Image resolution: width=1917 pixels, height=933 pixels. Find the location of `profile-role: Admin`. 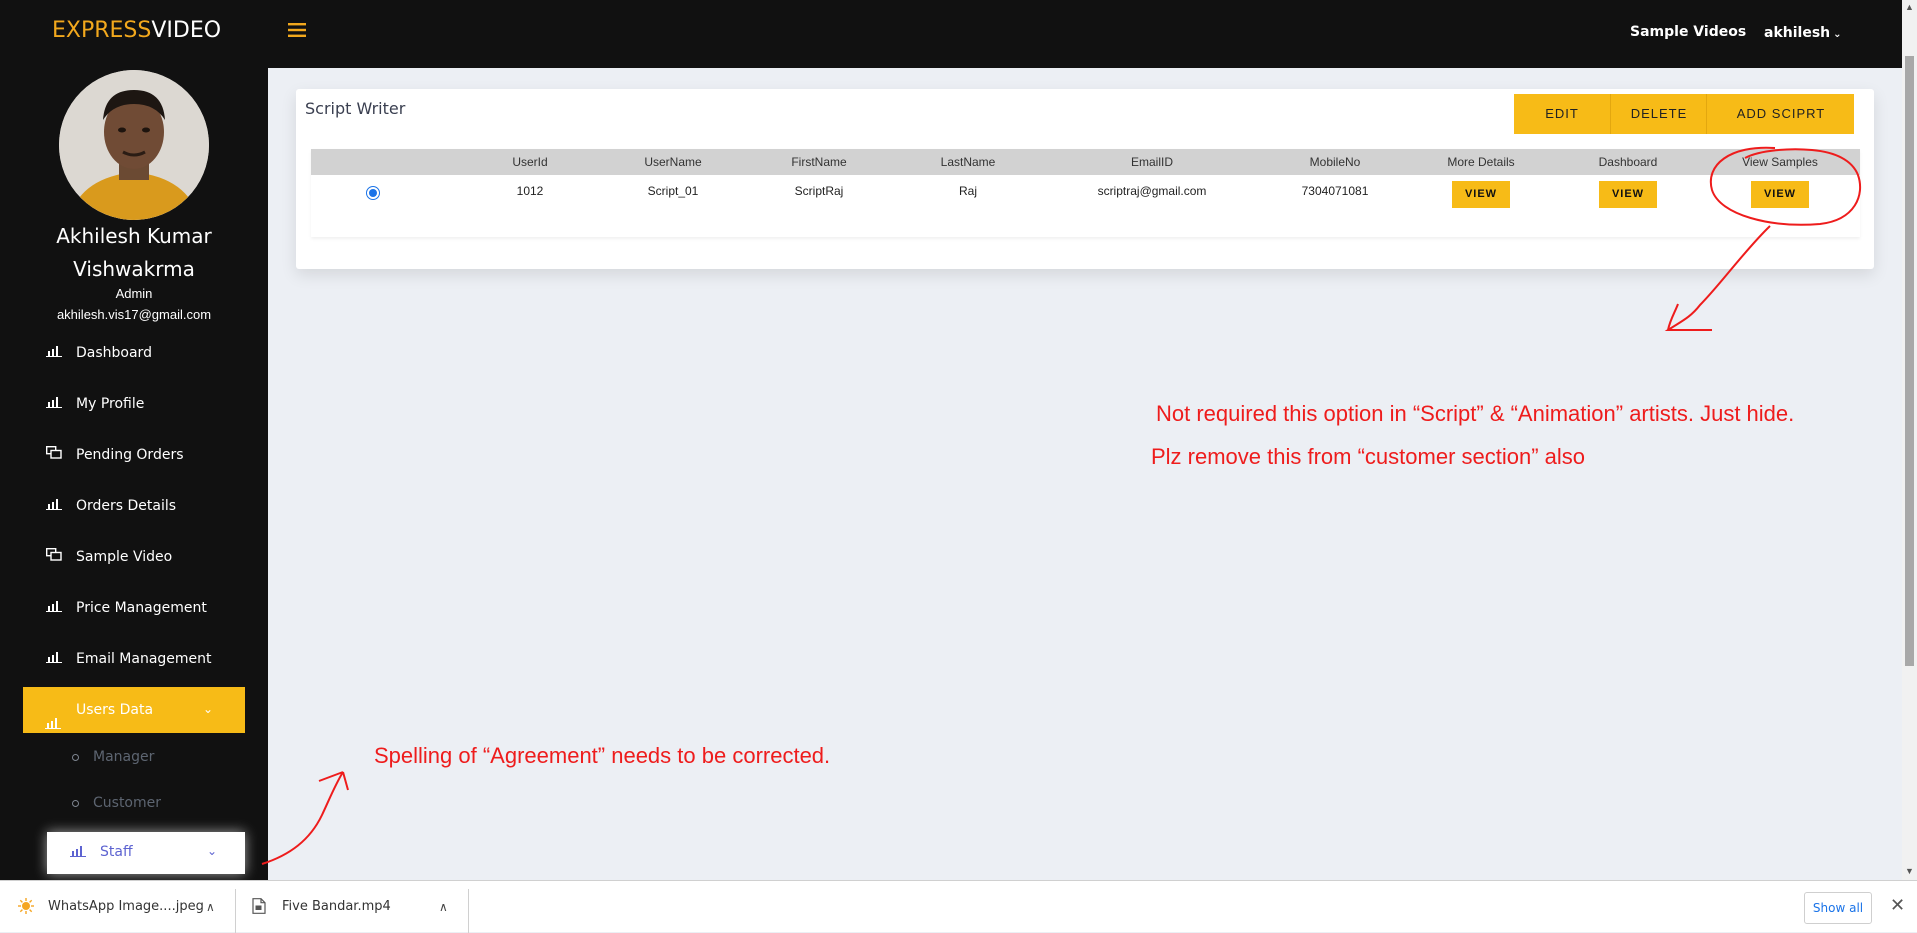

profile-role: Admin is located at coordinates (134, 293).